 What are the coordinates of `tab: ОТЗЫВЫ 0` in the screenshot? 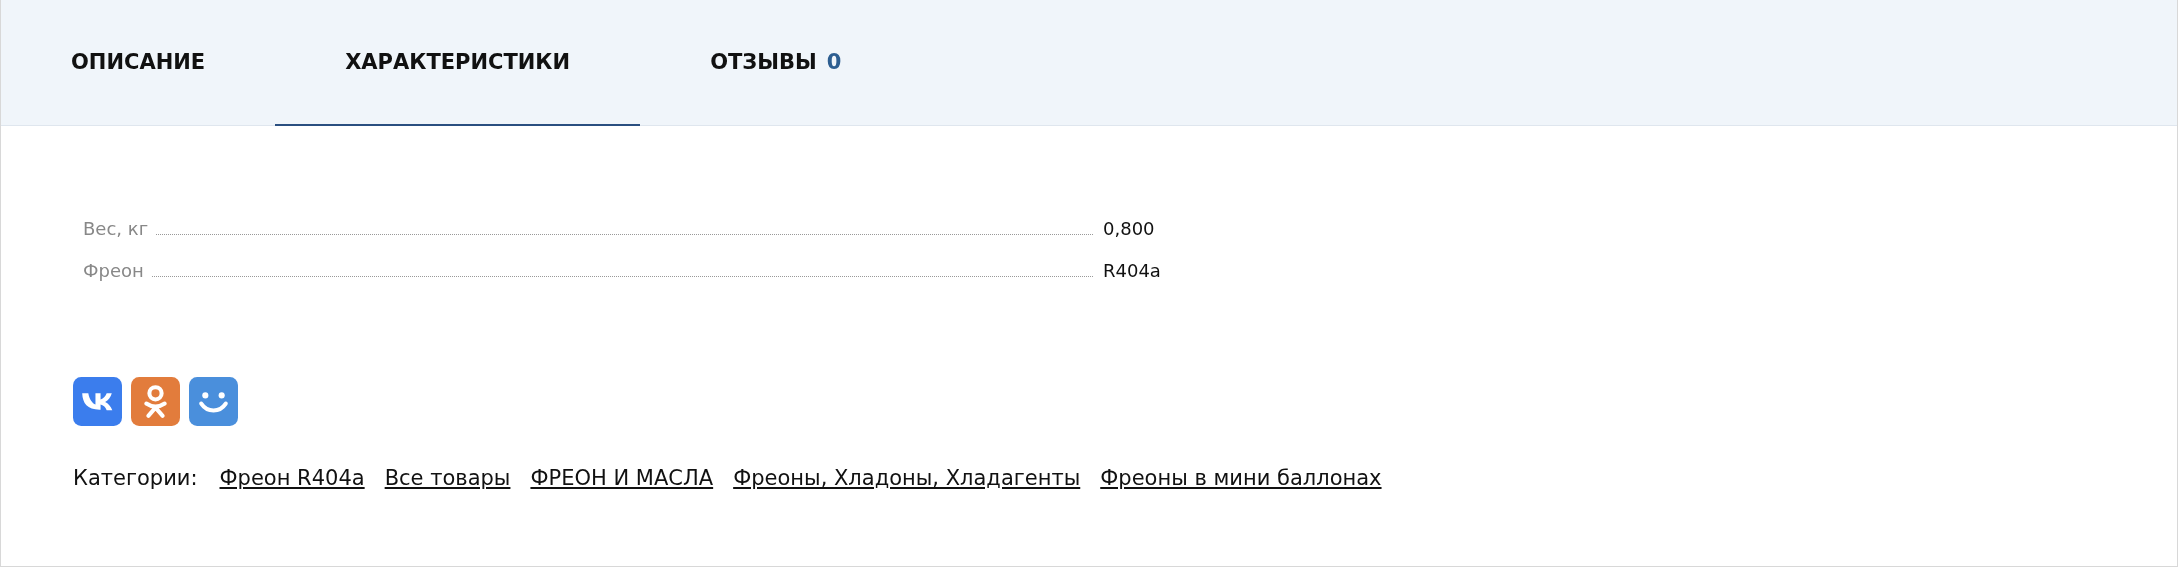 It's located at (776, 63).